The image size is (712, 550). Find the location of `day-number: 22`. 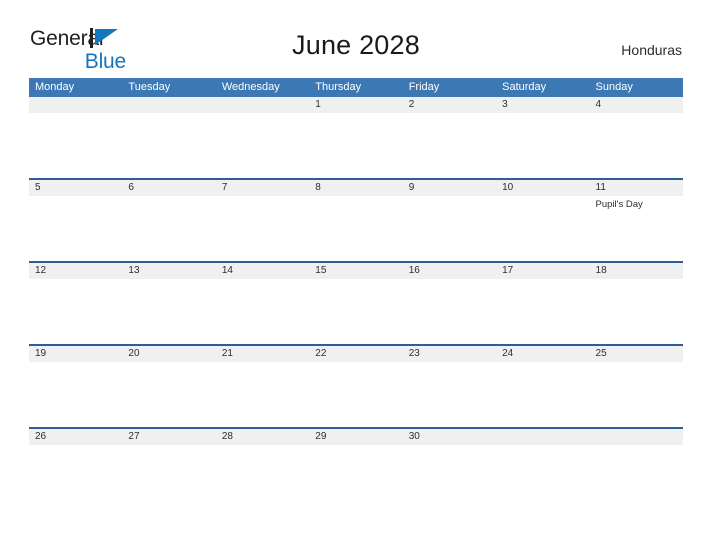

day-number: 22 is located at coordinates (355, 354).